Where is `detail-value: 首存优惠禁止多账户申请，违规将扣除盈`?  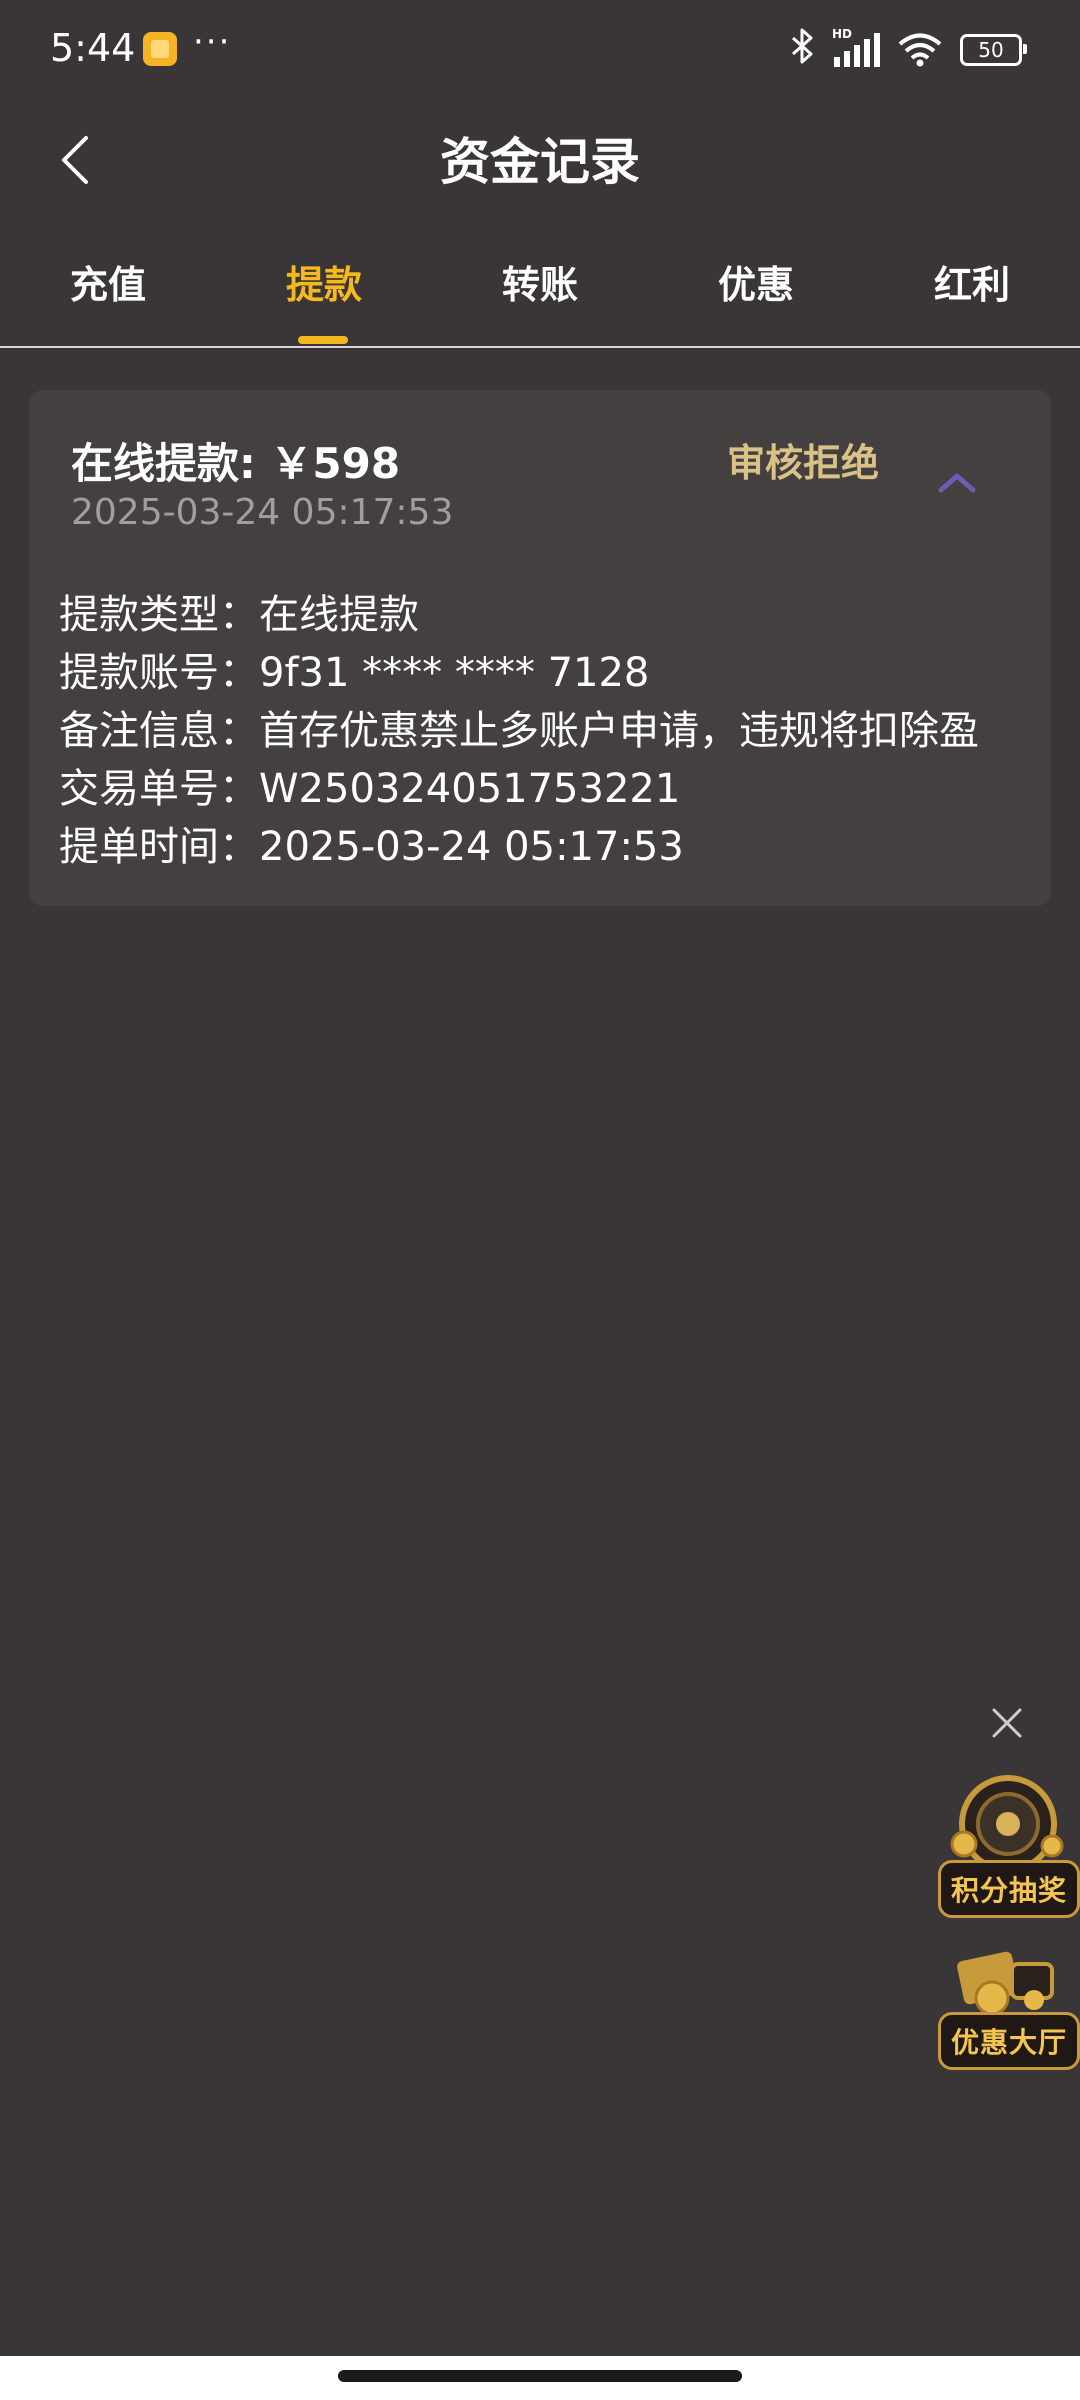
detail-value: 首存优惠禁止多账户申请，违规将扣除盈 is located at coordinates (619, 731).